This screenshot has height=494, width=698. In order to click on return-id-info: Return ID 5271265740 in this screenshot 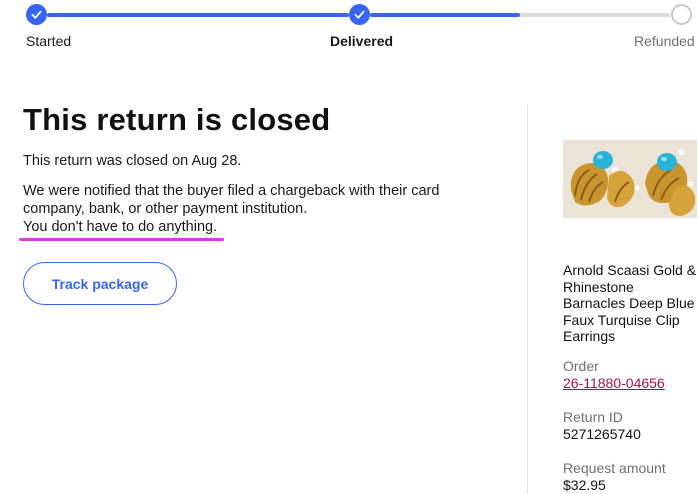, I will do `click(630, 426)`.